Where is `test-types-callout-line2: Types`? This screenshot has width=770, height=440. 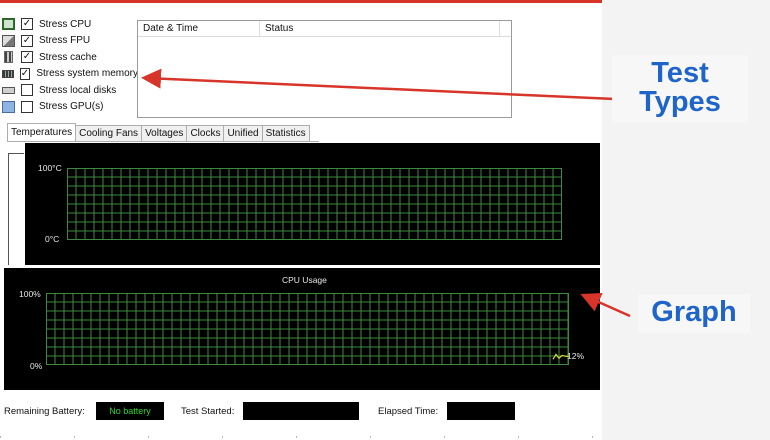
test-types-callout-line2: Types is located at coordinates (680, 102).